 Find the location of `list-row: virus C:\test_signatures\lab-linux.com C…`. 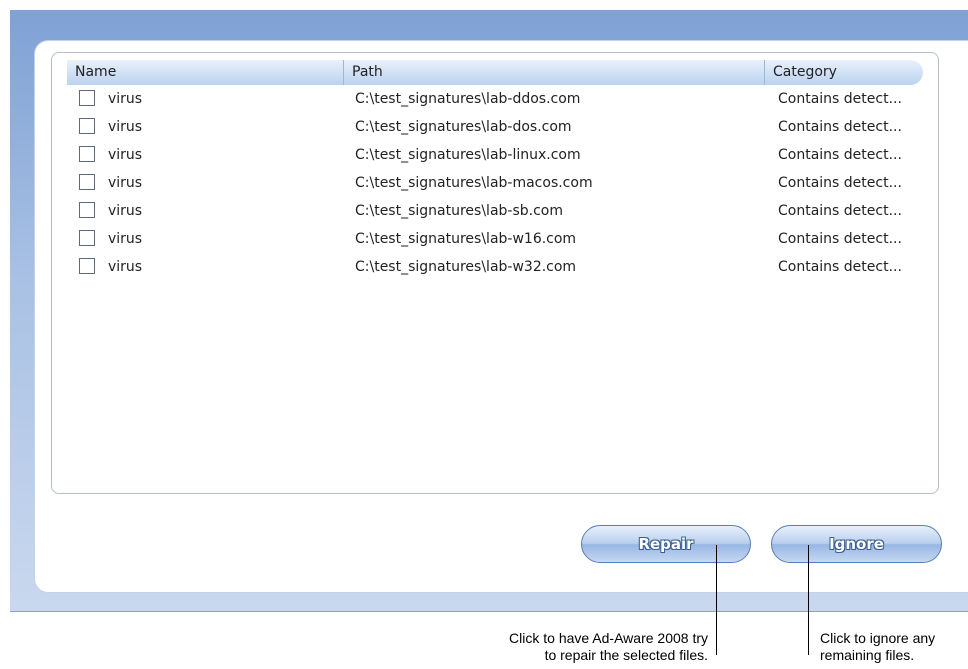

list-row: virus C:\test_signatures\lab-linux.com C… is located at coordinates (495, 155).